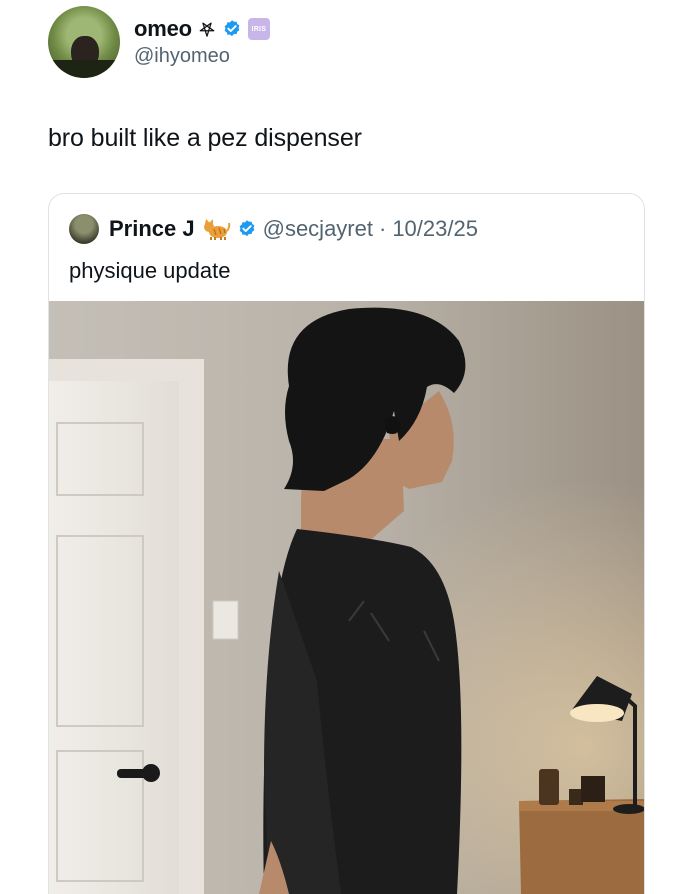  I want to click on light-switch, so click(225, 620).